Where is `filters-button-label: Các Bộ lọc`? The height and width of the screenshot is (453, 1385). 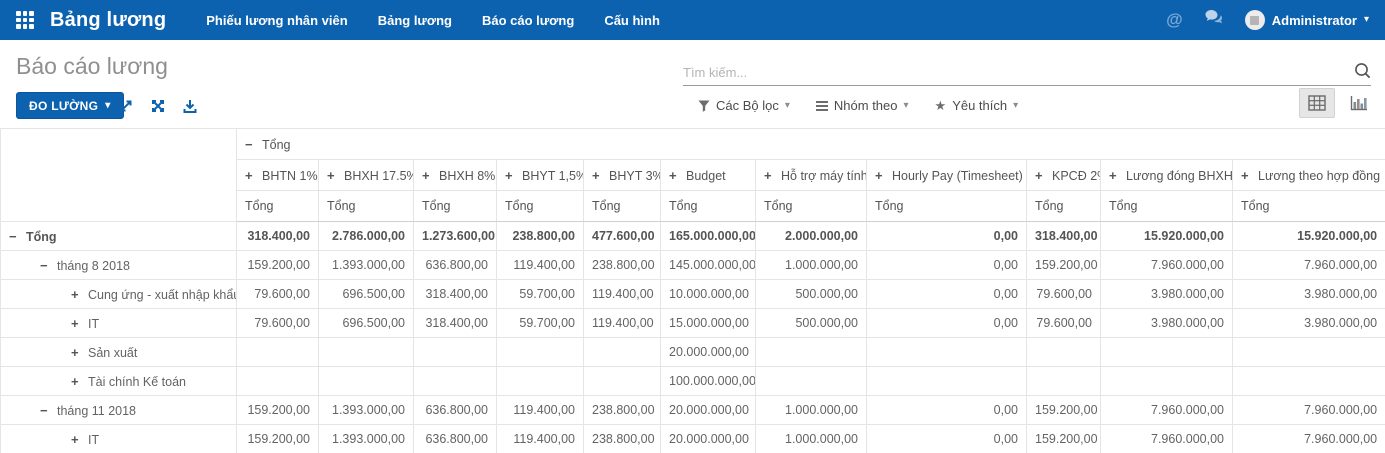 filters-button-label: Các Bộ lọc is located at coordinates (747, 105).